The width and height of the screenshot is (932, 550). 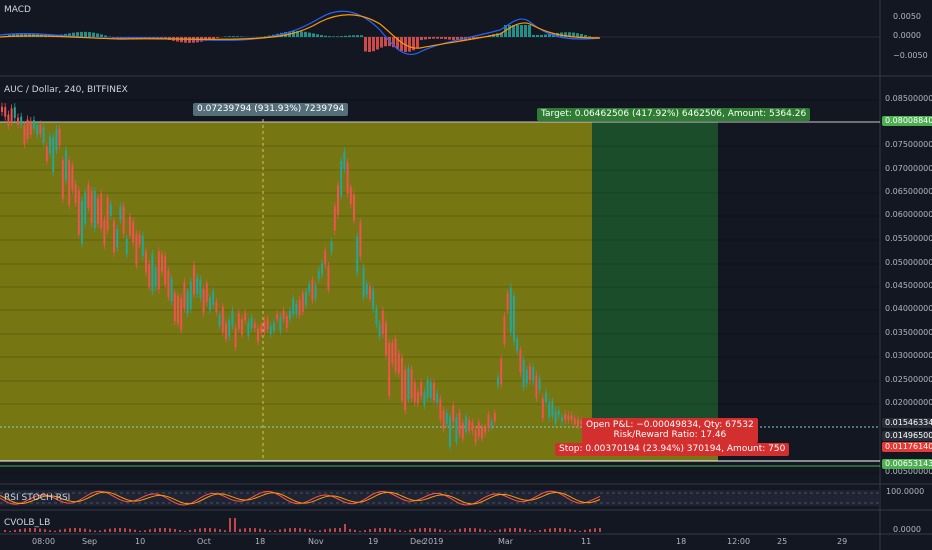 I want to click on price-tick-label: 0.06000000, so click(x=908, y=214).